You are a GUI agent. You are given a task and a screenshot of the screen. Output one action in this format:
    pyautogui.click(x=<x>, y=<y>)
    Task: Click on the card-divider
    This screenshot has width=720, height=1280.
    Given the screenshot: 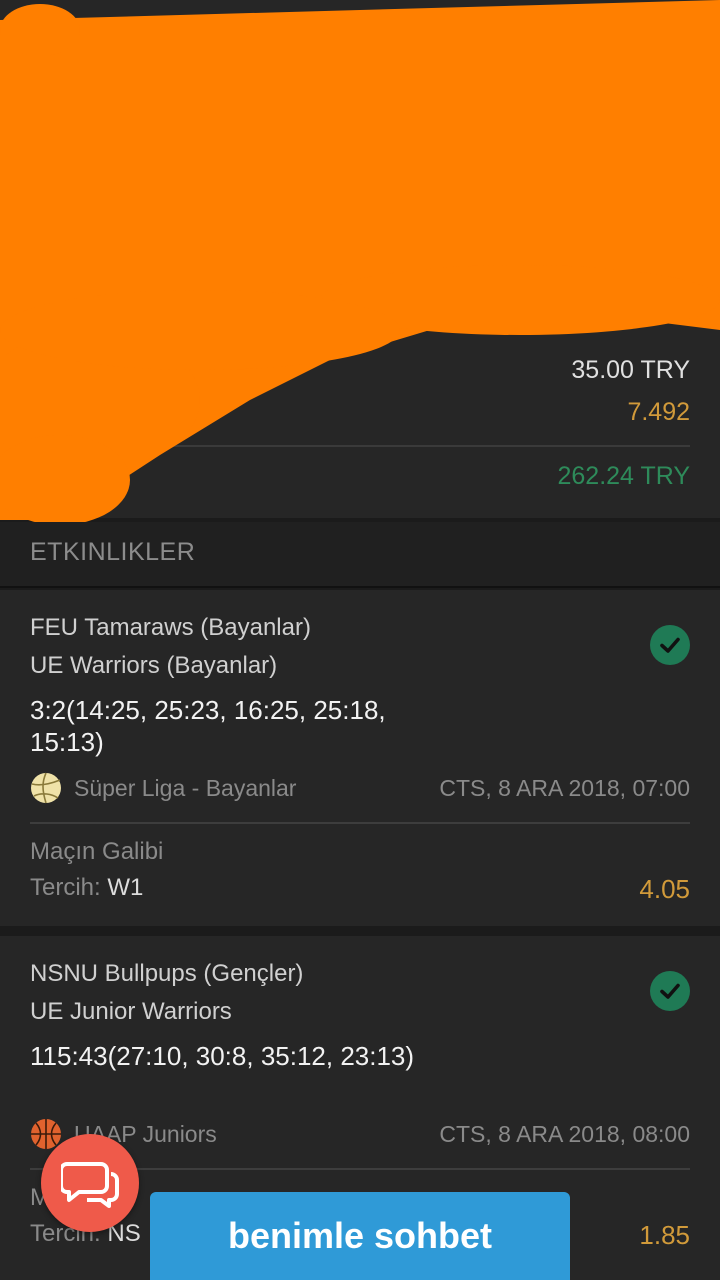 What is the action you would take?
    pyautogui.click(x=360, y=823)
    